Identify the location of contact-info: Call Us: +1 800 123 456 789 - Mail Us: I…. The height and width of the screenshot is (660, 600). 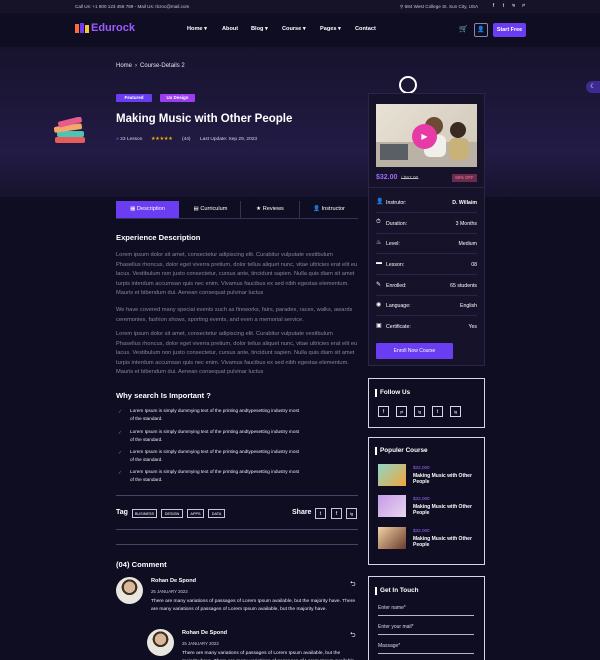
(132, 6).